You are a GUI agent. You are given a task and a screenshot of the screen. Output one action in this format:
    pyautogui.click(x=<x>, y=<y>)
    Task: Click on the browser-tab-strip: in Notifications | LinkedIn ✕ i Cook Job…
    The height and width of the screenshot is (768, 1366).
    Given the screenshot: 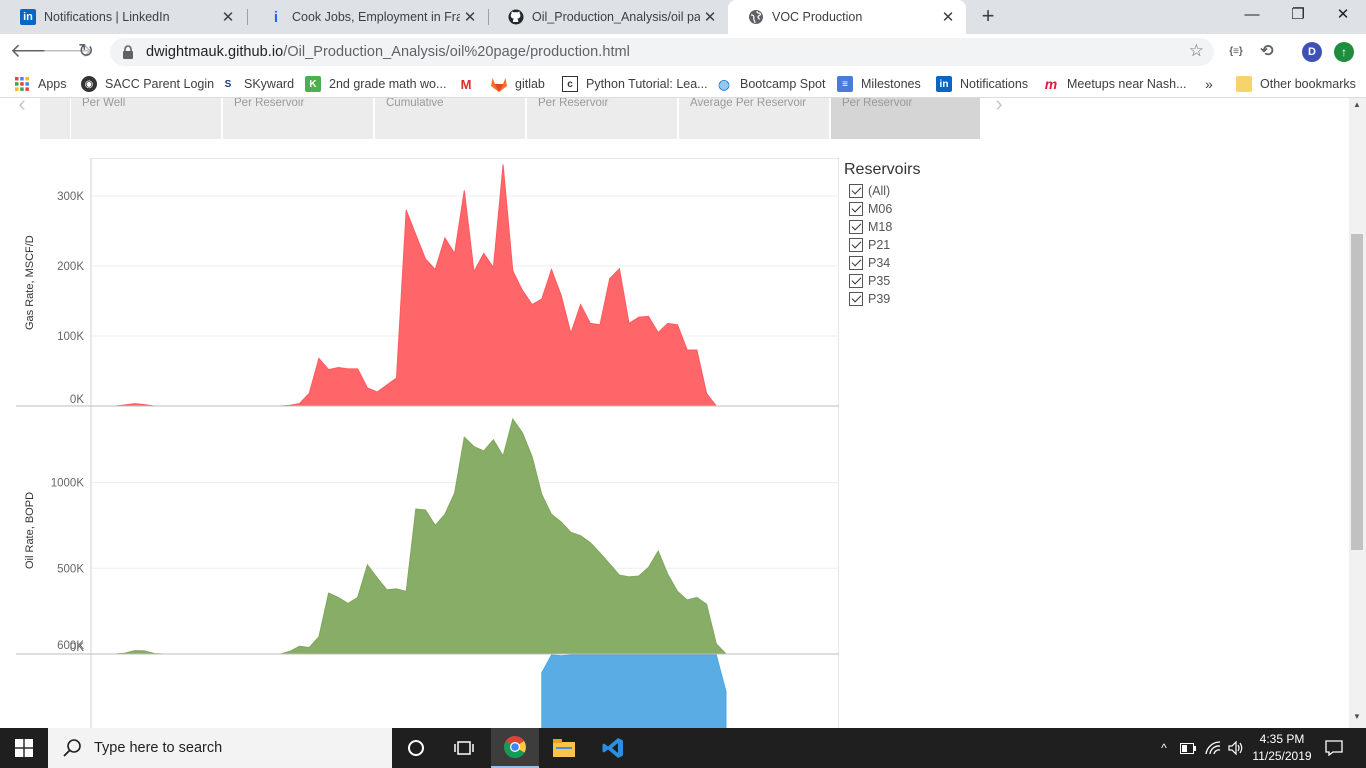 What is the action you would take?
    pyautogui.click(x=683, y=17)
    